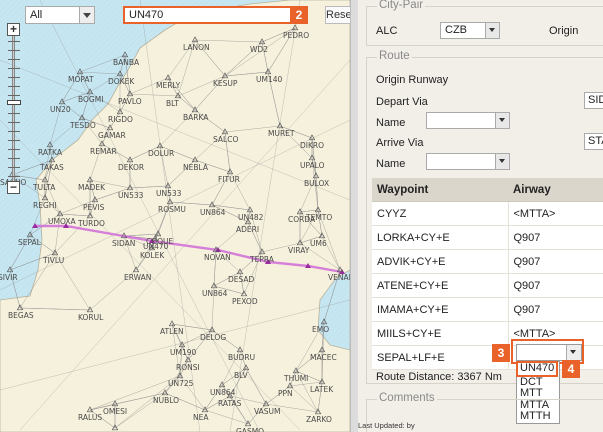  What do you see at coordinates (50, 152) in the screenshot?
I see `waypoint-label: RATKA` at bounding box center [50, 152].